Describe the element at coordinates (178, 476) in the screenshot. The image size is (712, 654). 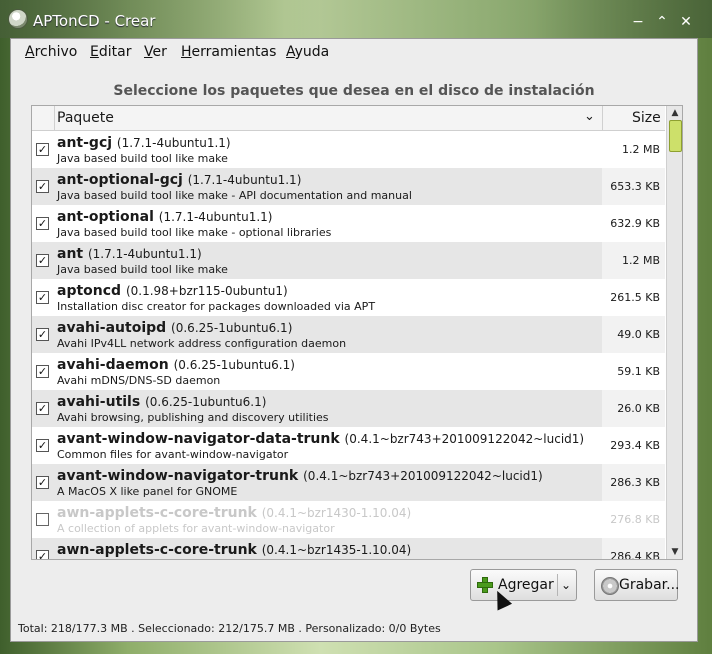
I see `package-name-text: avant-window-navigator-trunk` at that location.